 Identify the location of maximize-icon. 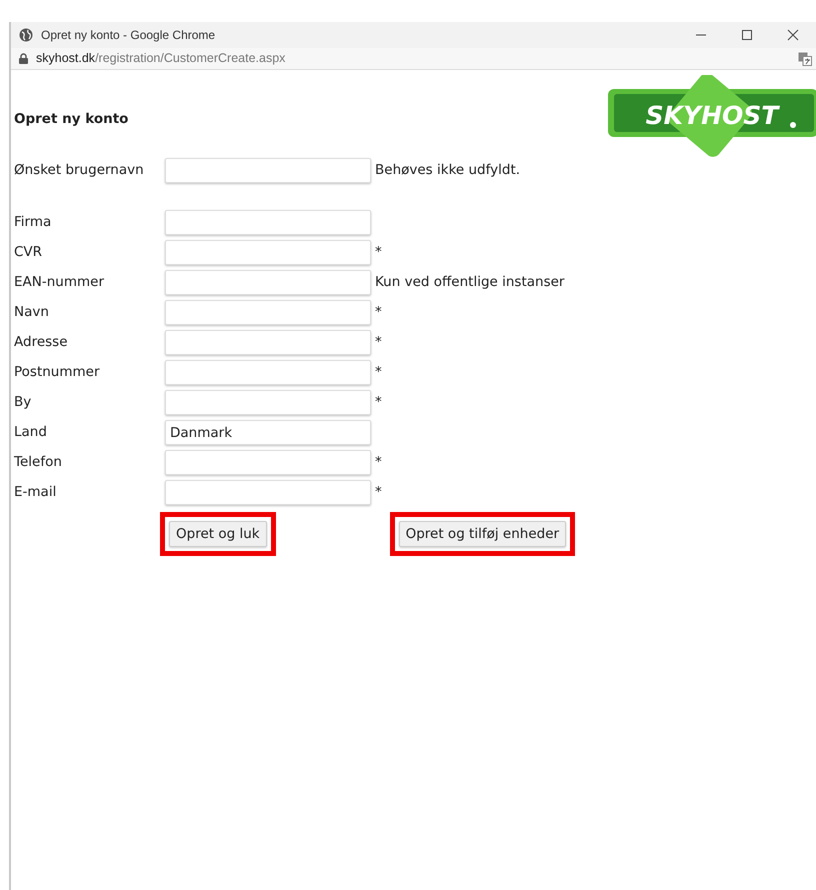
(747, 35).